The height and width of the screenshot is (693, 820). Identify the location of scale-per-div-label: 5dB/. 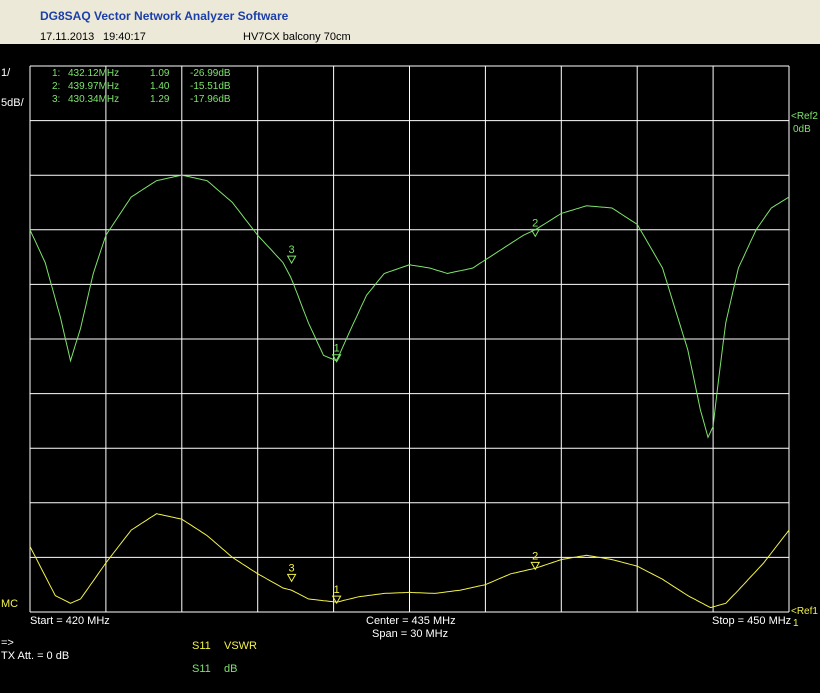
(12, 103).